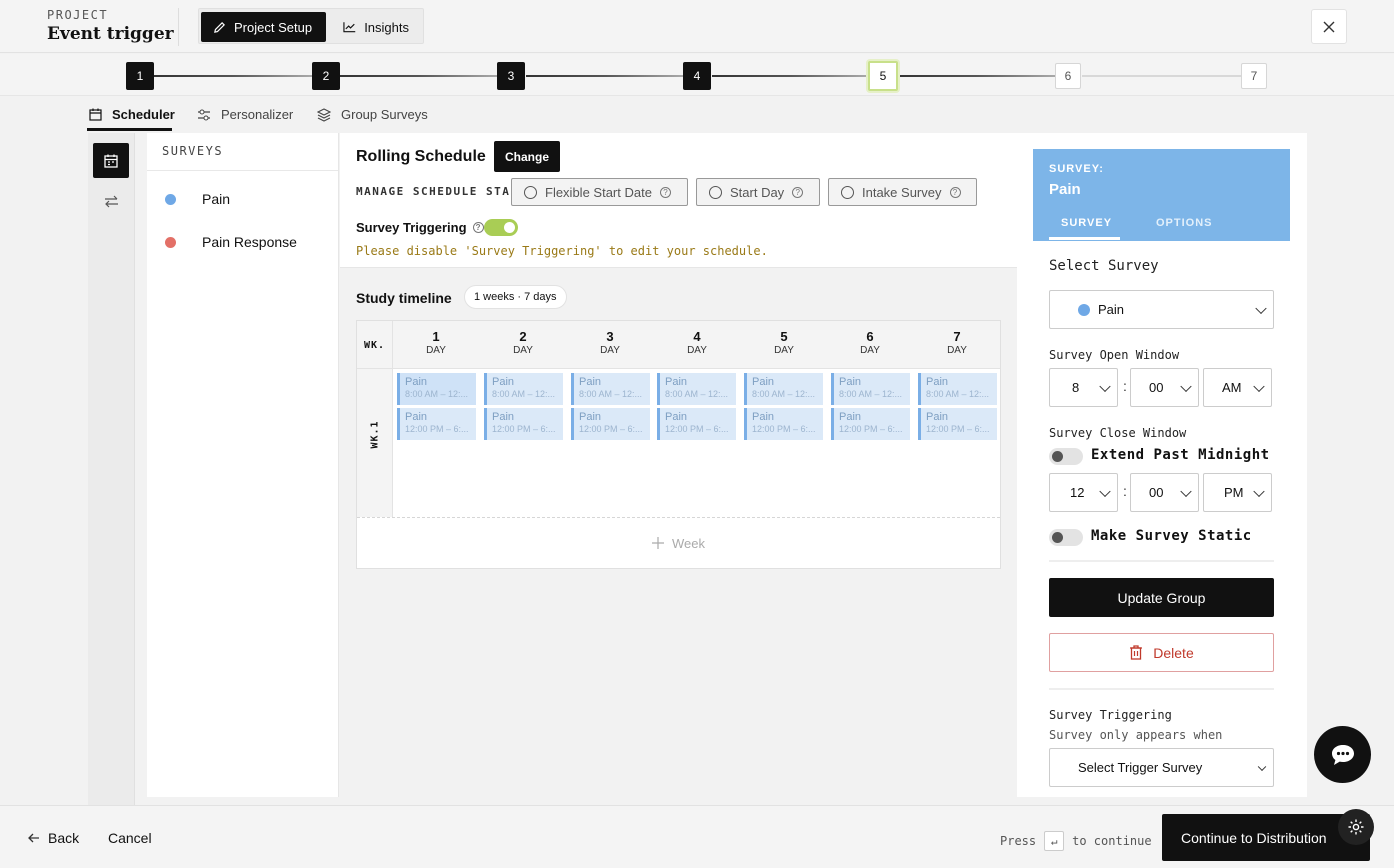 The image size is (1394, 868). What do you see at coordinates (1066, 456) in the screenshot?
I see `extend-past-midnight-toggle` at bounding box center [1066, 456].